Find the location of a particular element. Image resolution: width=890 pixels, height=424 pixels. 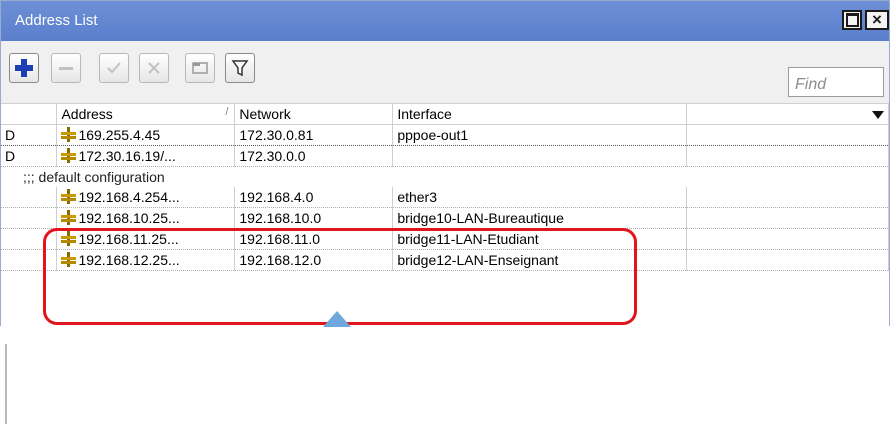

check-icon is located at coordinates (114, 68).